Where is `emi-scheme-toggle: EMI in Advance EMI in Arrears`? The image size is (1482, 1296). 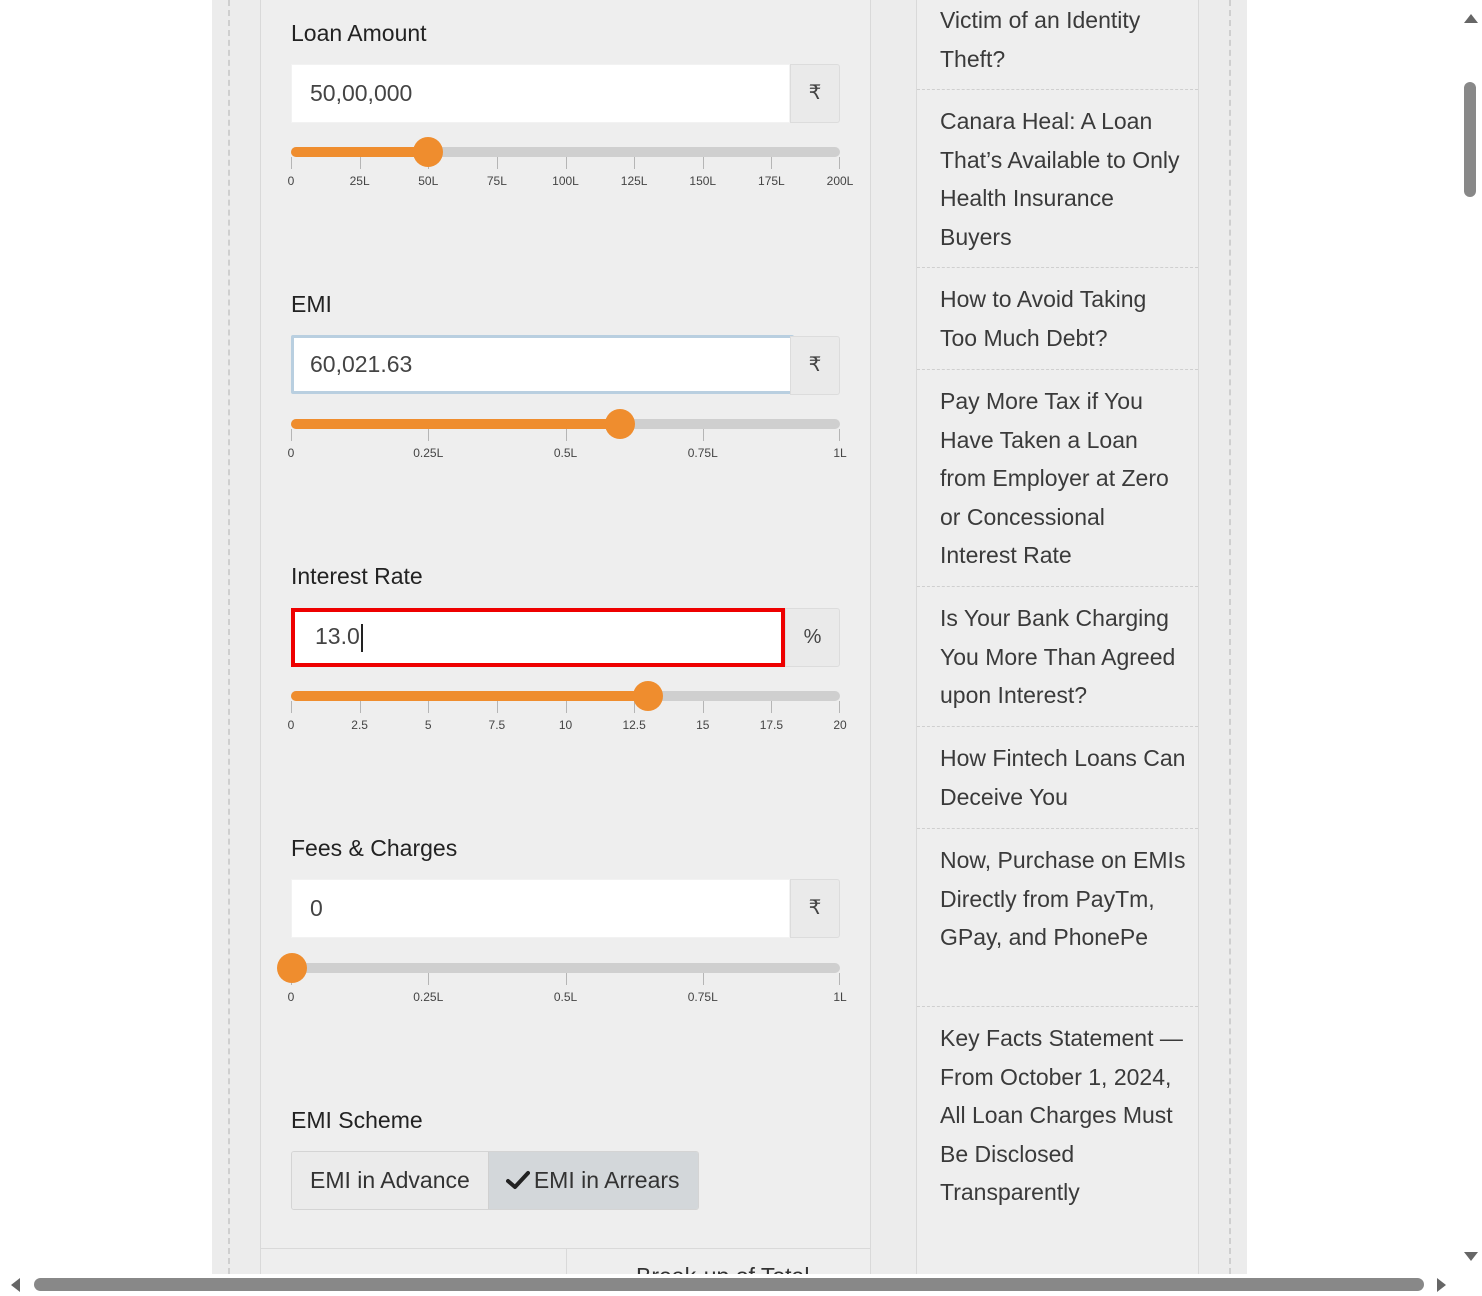 emi-scheme-toggle: EMI in Advance EMI in Arrears is located at coordinates (495, 1180).